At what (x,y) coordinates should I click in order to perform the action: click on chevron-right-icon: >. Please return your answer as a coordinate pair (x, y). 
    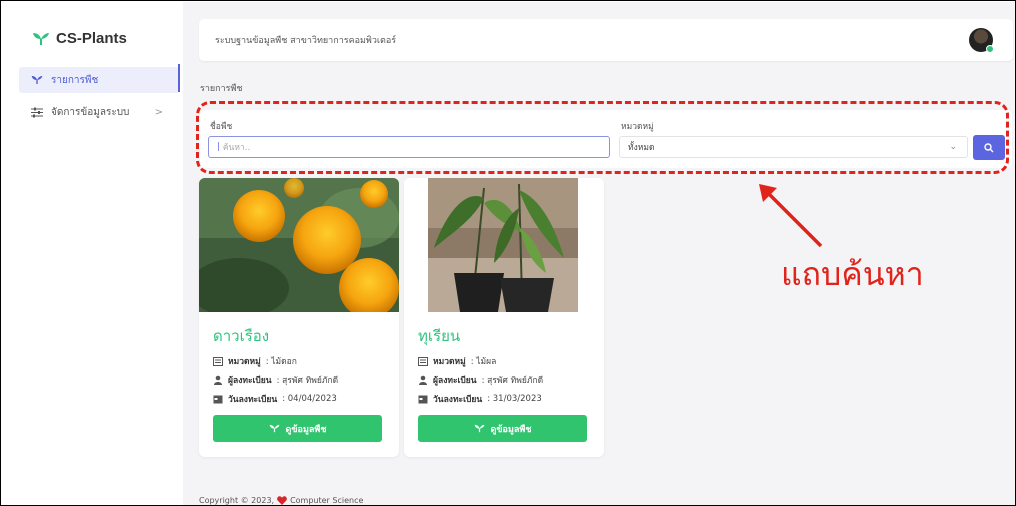
    Looking at the image, I should click on (158, 112).